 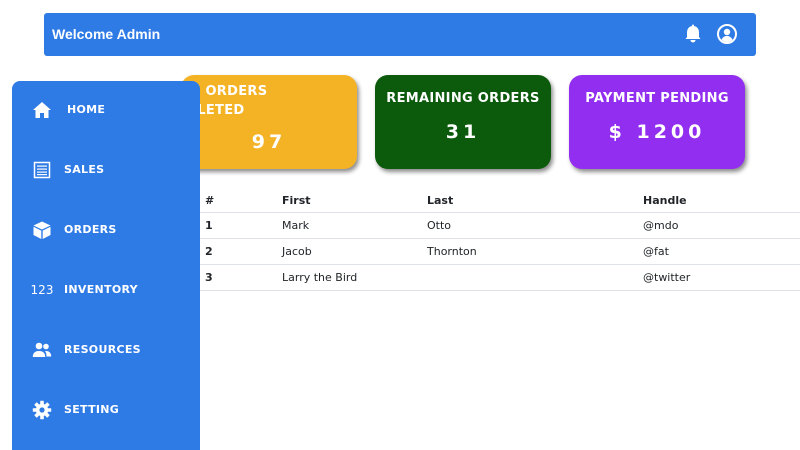 I want to click on table-cell: Thornton, so click(x=535, y=251).